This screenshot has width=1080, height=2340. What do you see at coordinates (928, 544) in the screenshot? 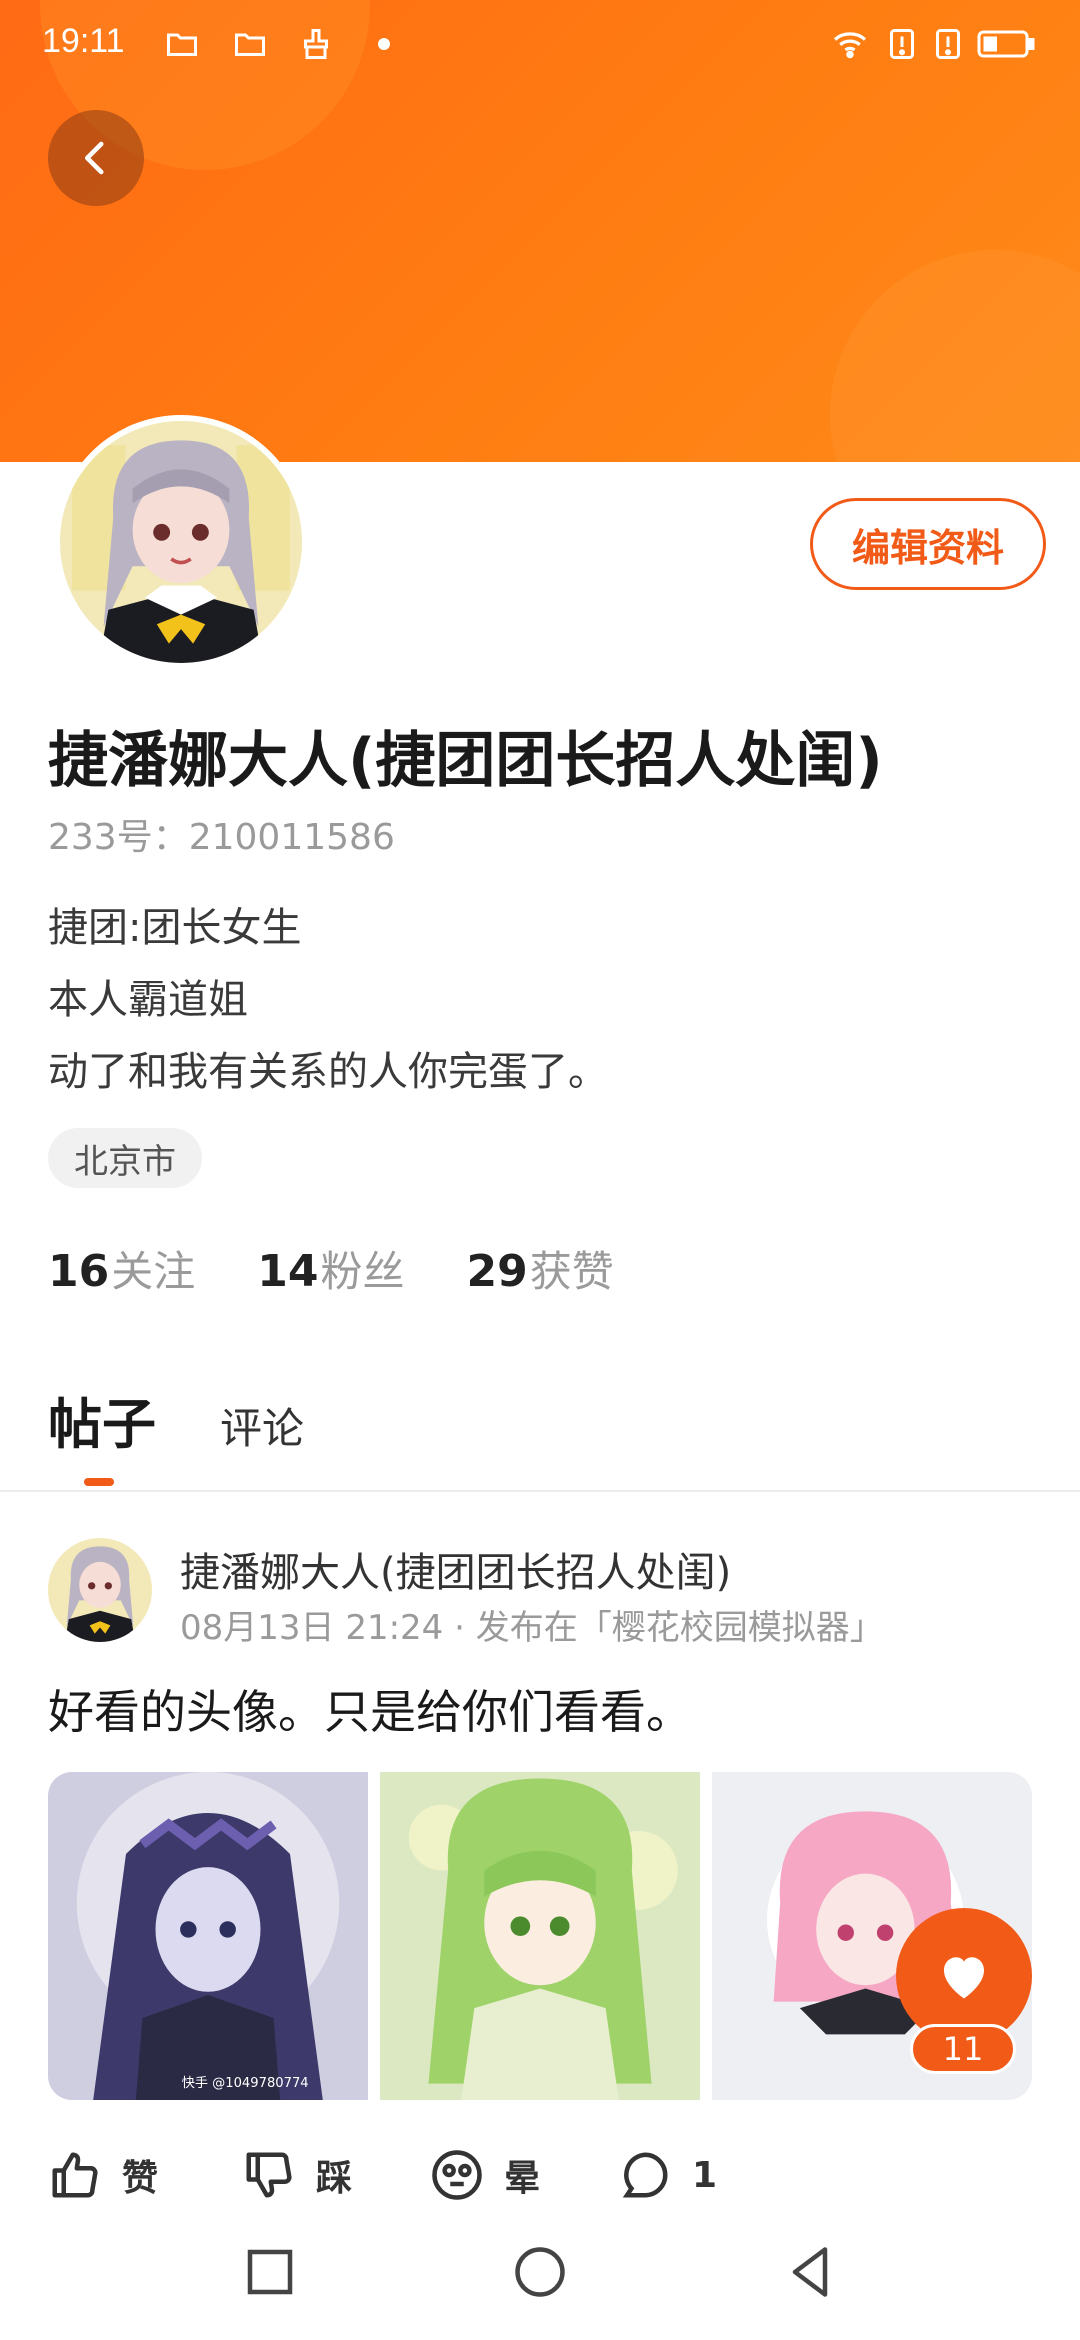
I see `edit-profile-button: 编辑资料` at bounding box center [928, 544].